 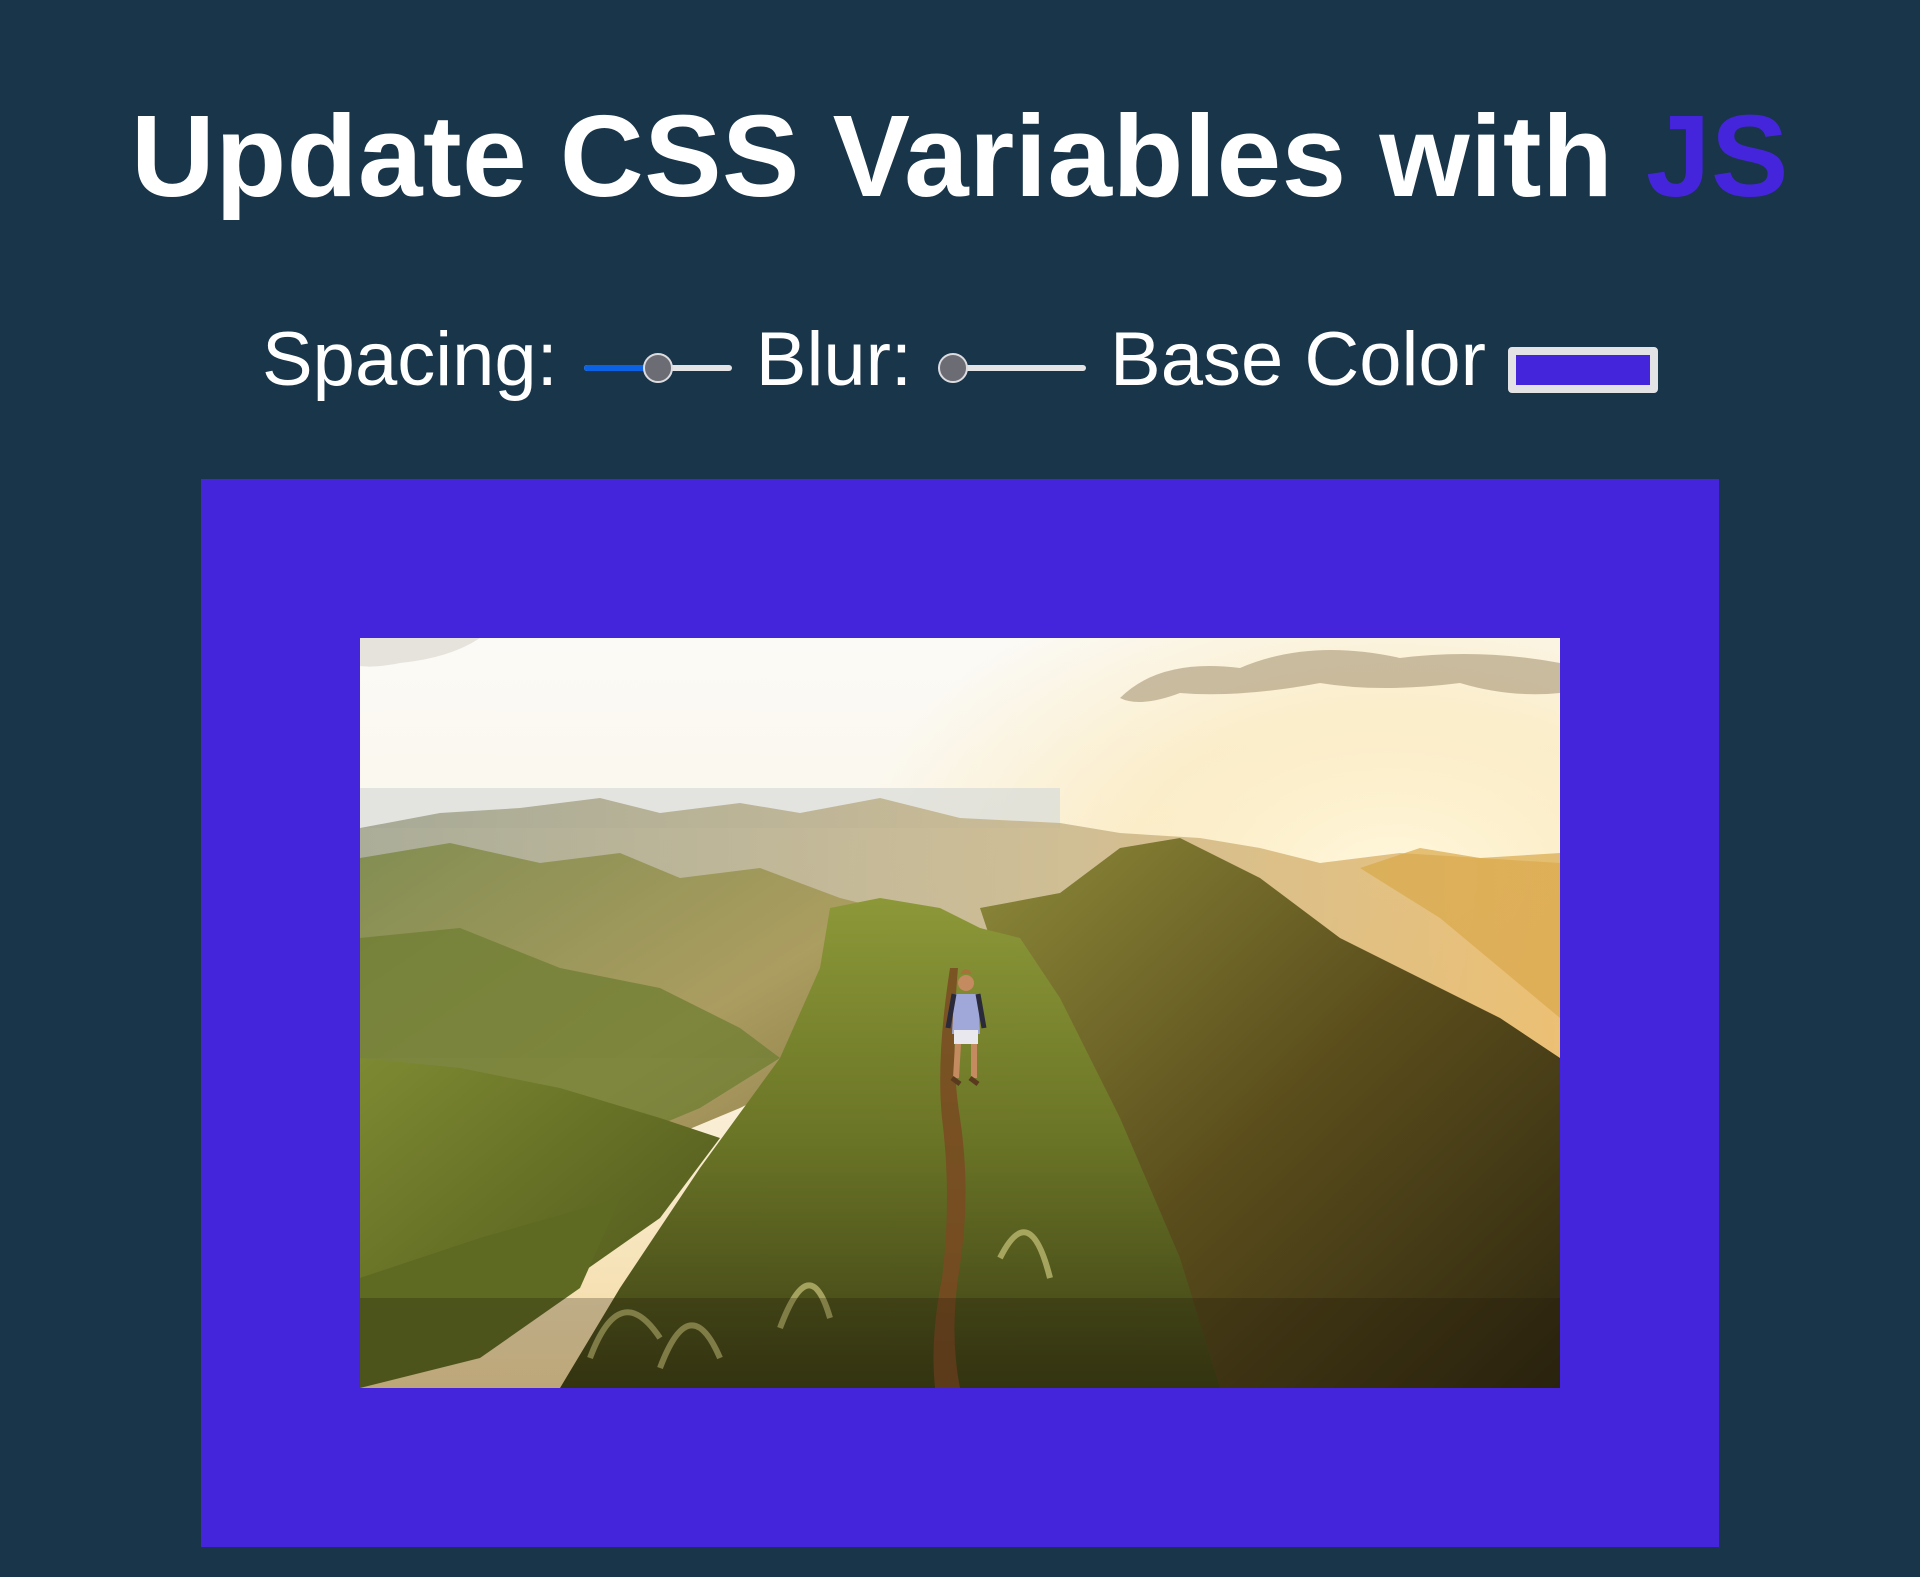 I want to click on title-text: Update CSS Variables with, so click(x=889, y=156).